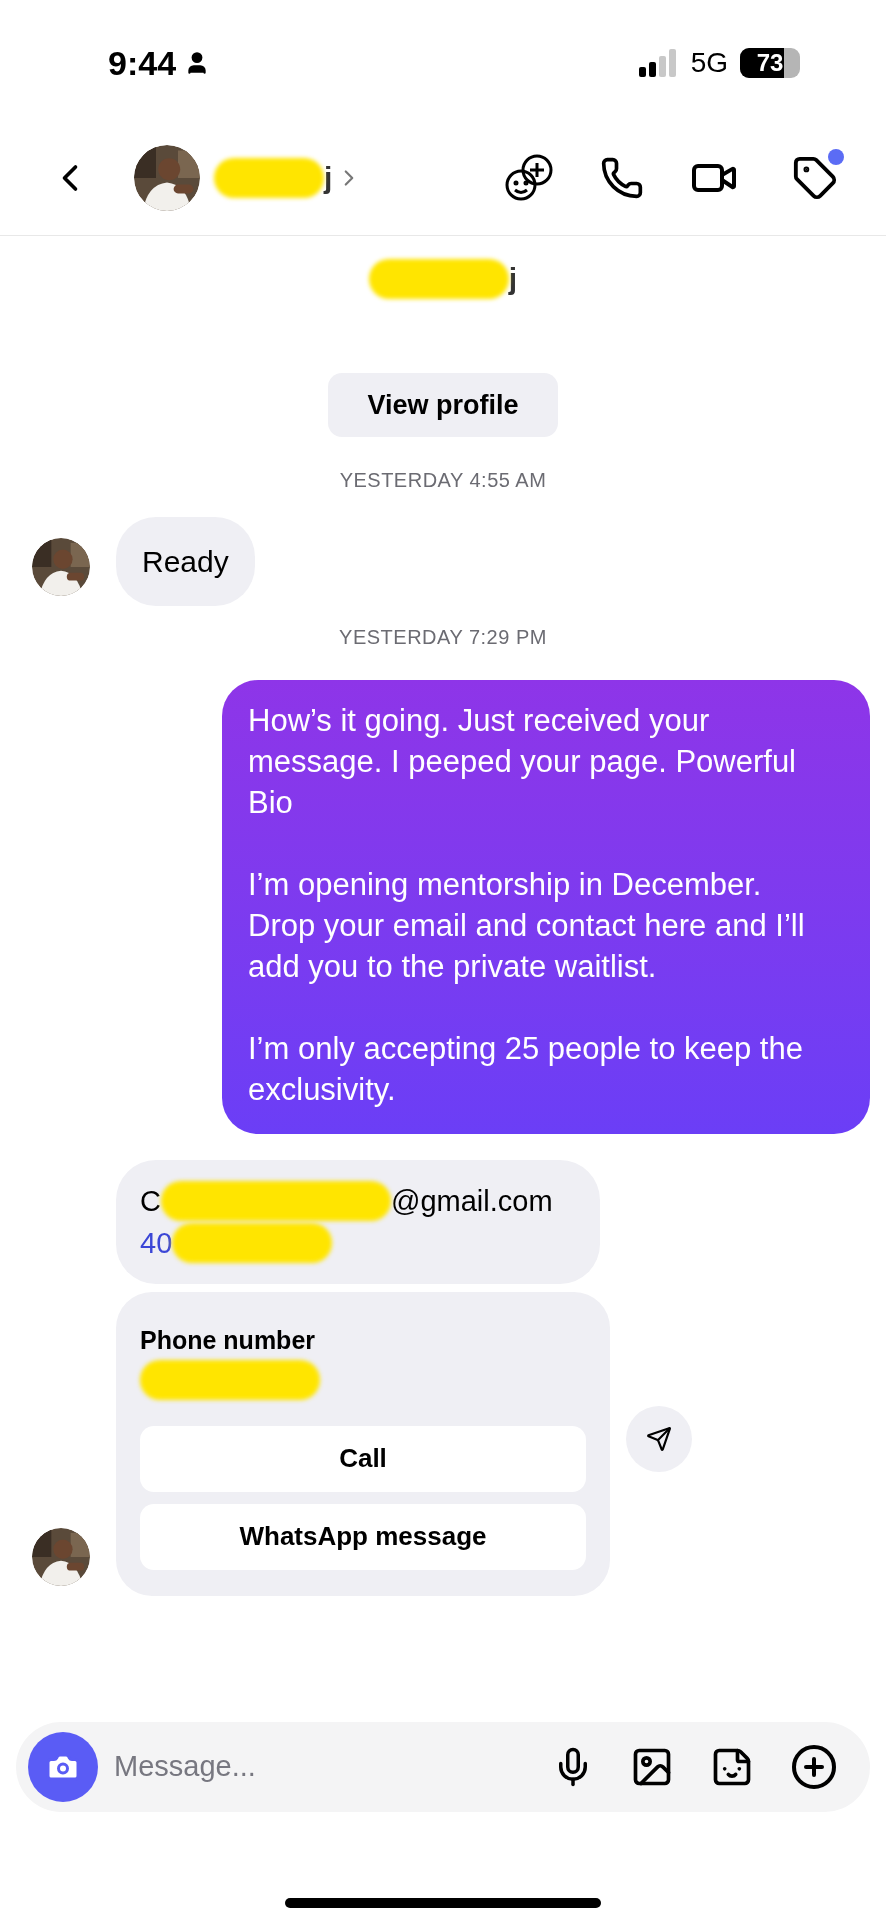  What do you see at coordinates (527, 926) in the screenshot?
I see `message-text: I’m opening mentorship in December. Drop your email and contact here and I’ll add you to the private waitlist.` at bounding box center [527, 926].